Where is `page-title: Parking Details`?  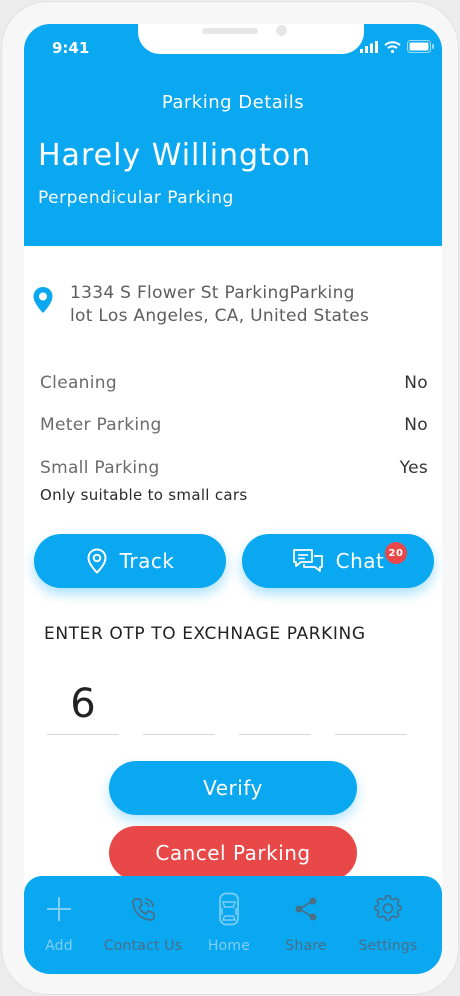 page-title: Parking Details is located at coordinates (233, 102).